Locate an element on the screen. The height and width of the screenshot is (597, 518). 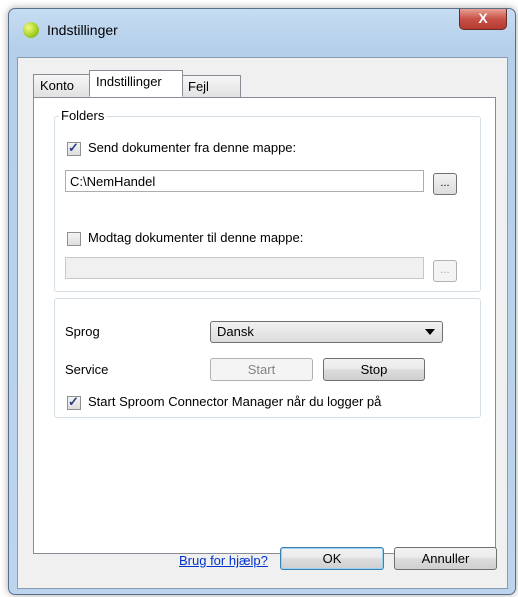
tab-konto: Konto is located at coordinates (63, 85).